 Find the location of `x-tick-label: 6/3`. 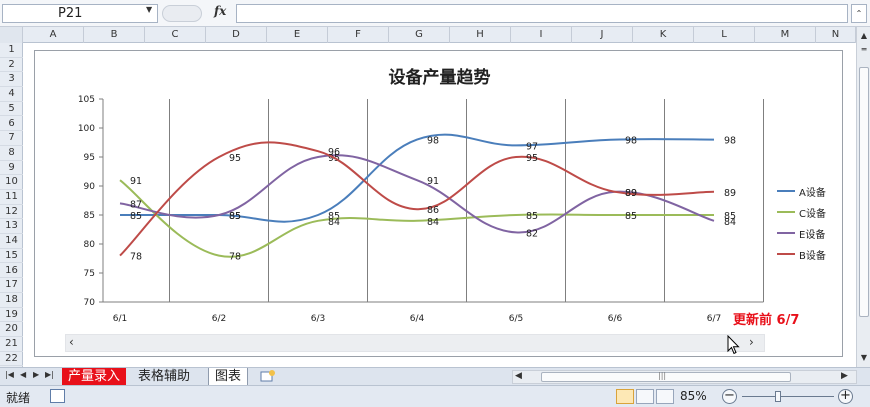

x-tick-label: 6/3 is located at coordinates (318, 319).